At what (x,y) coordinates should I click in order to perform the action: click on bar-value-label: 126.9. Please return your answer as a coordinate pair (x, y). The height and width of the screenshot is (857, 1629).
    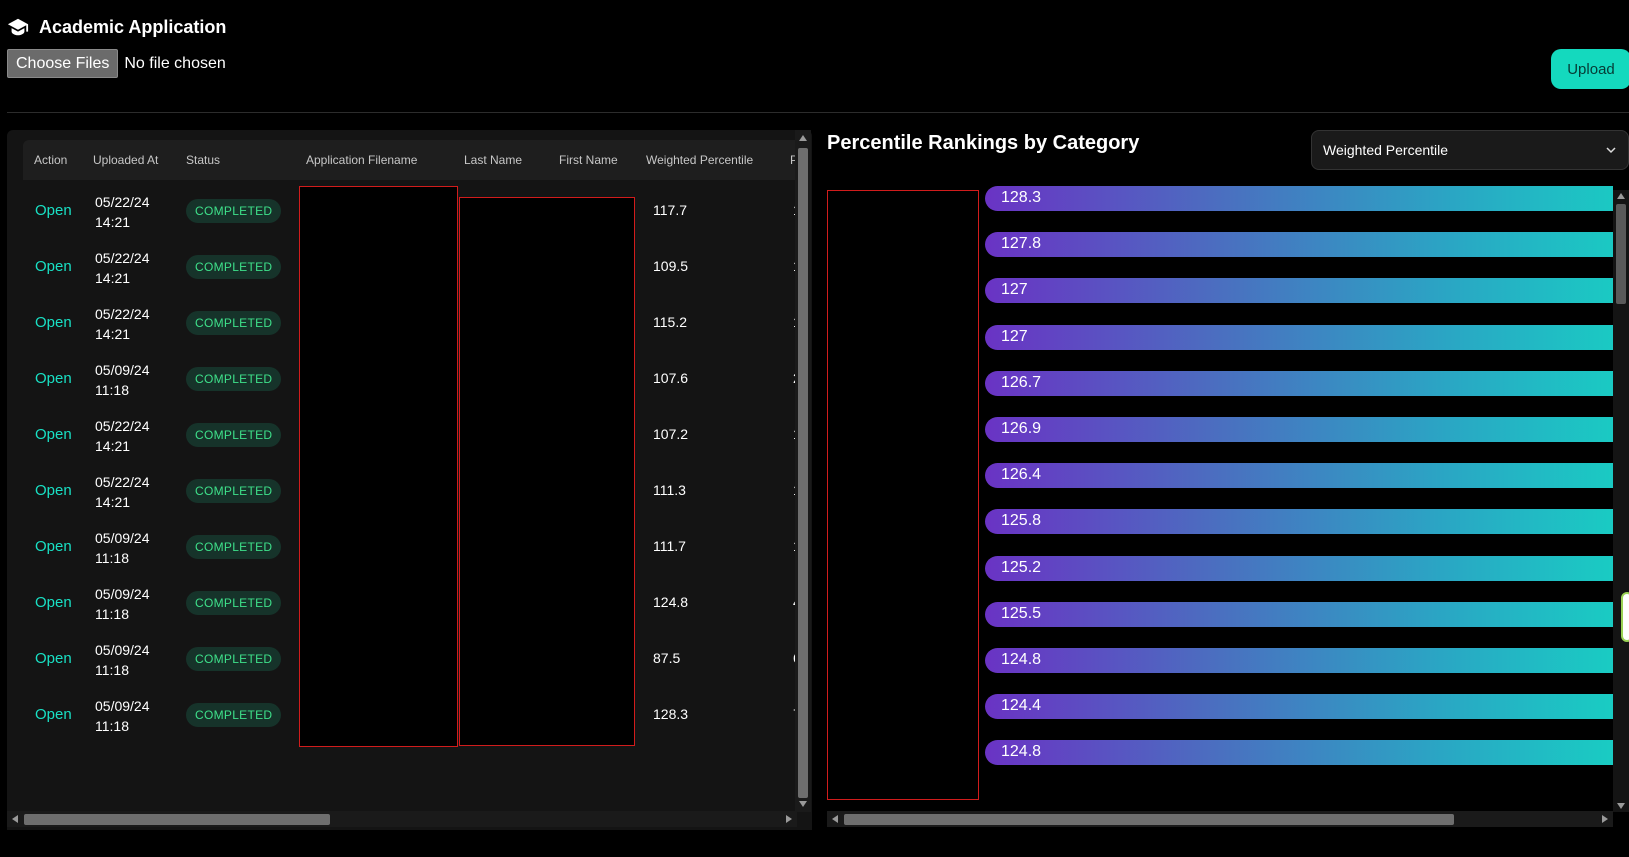
    Looking at the image, I should click on (1021, 428).